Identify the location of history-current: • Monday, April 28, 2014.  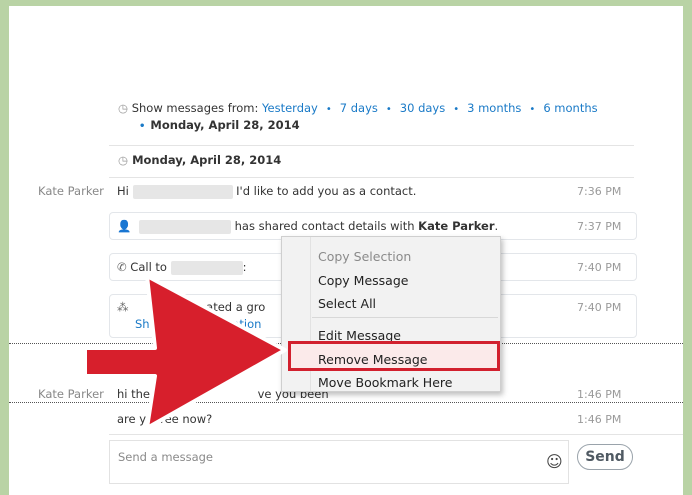
(219, 125).